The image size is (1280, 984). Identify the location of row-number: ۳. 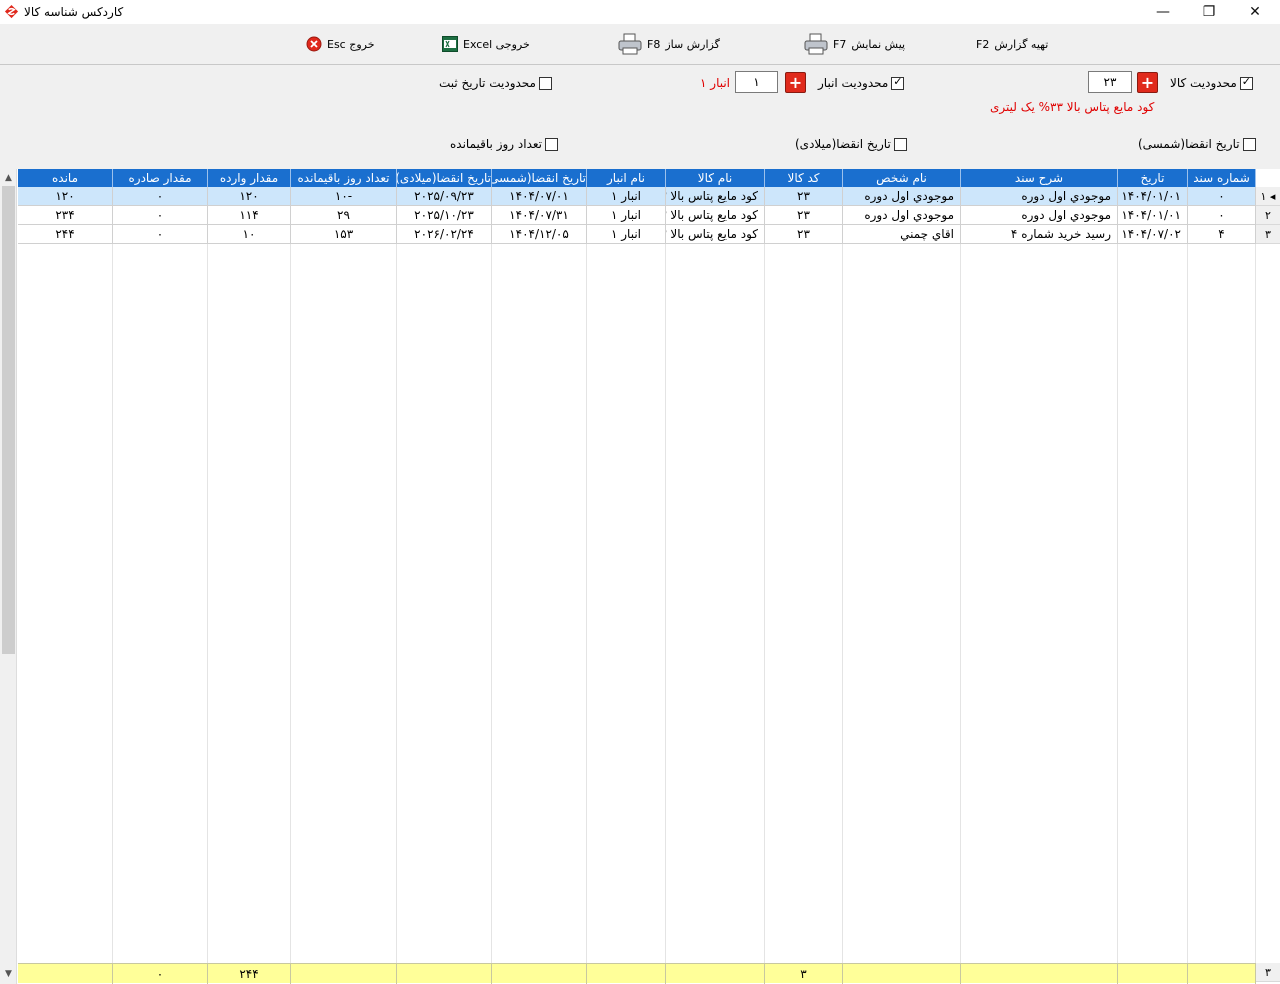
(1268, 234).